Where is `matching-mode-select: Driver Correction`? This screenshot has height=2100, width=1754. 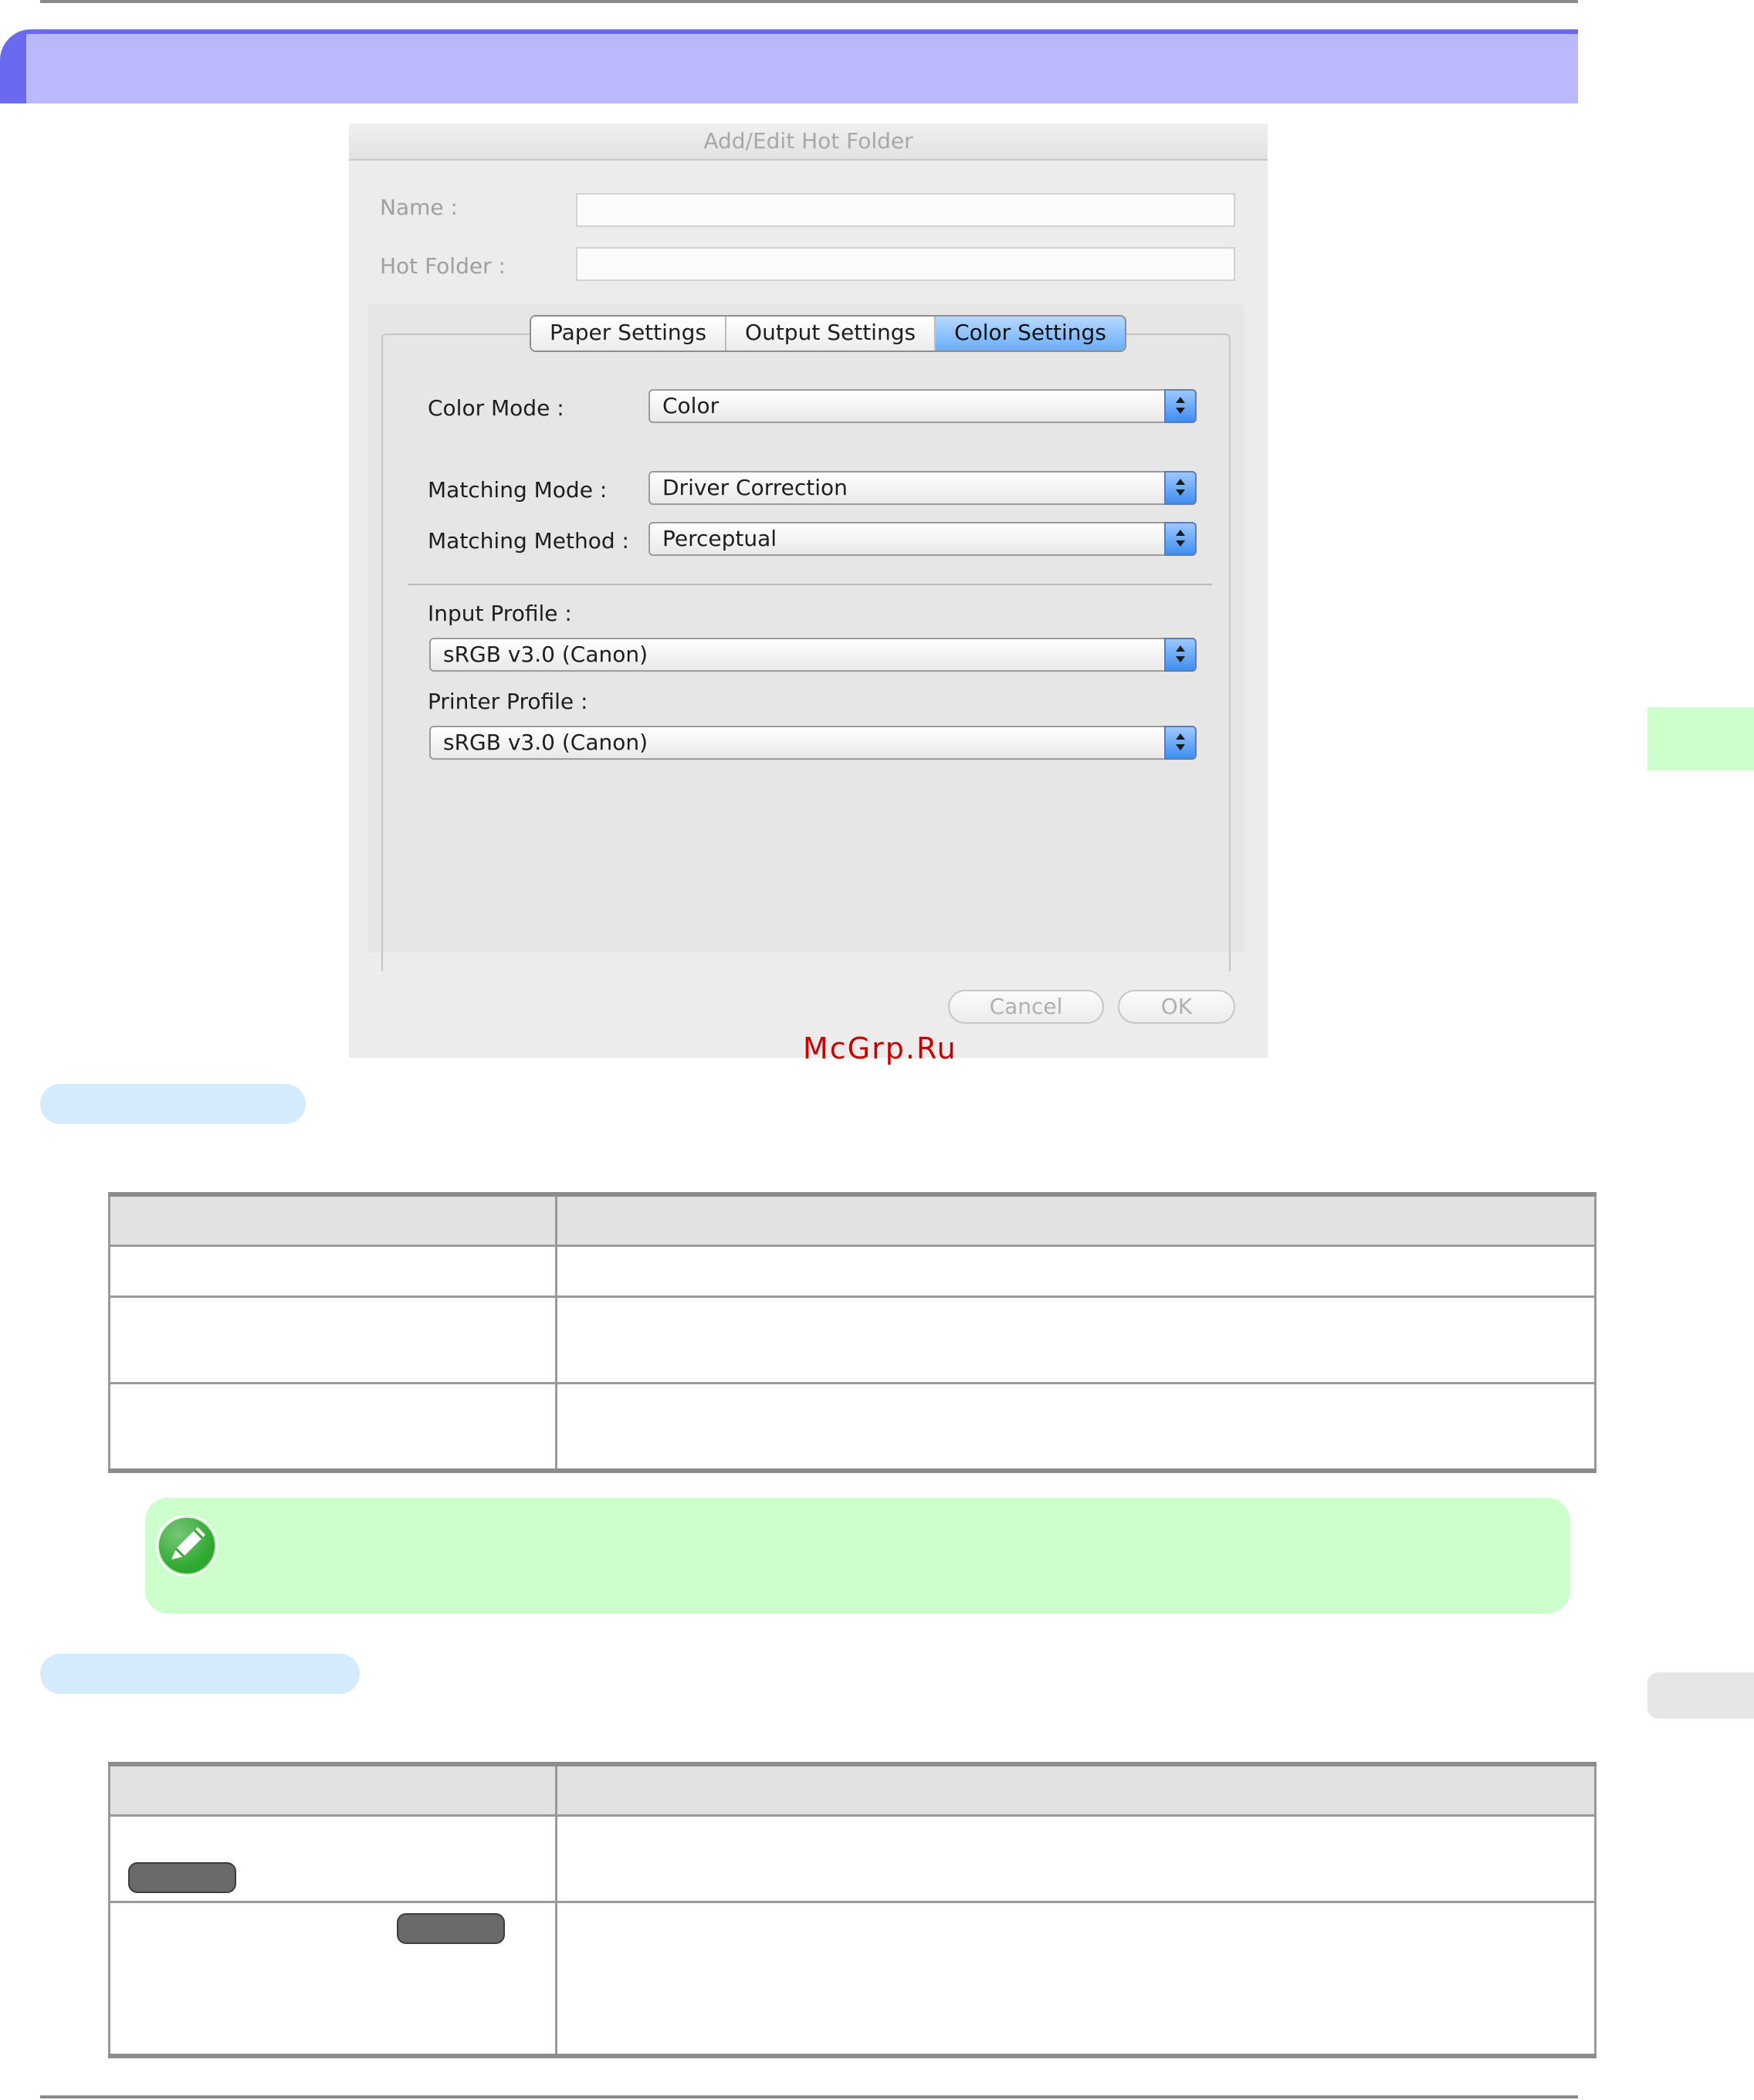 matching-mode-select: Driver Correction is located at coordinates (923, 488).